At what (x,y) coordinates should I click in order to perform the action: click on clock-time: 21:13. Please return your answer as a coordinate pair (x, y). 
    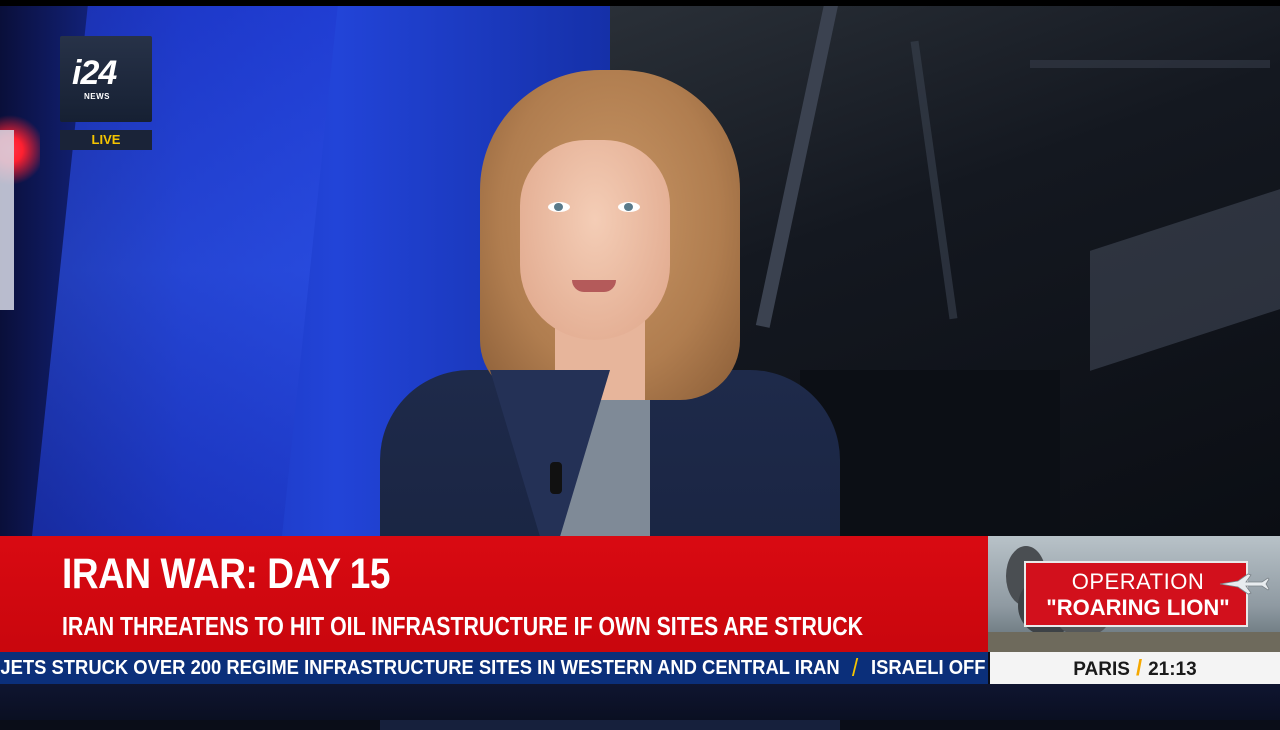
    Looking at the image, I should click on (1172, 669).